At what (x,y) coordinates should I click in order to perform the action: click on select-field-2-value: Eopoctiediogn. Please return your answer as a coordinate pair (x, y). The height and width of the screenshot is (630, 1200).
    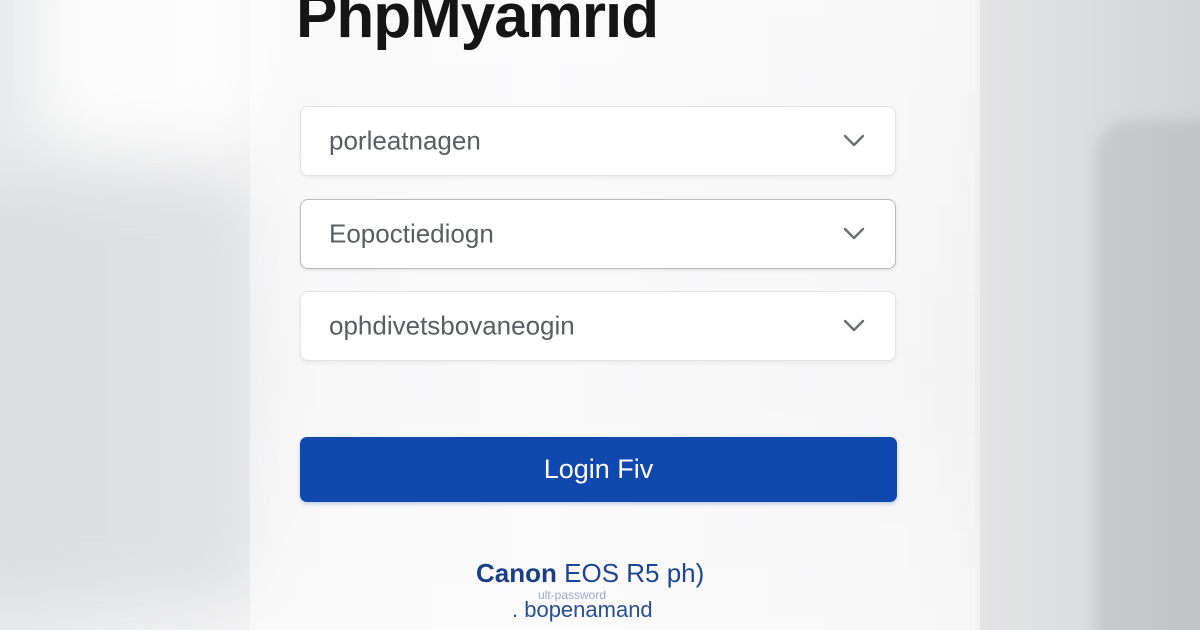
    Looking at the image, I should click on (411, 233).